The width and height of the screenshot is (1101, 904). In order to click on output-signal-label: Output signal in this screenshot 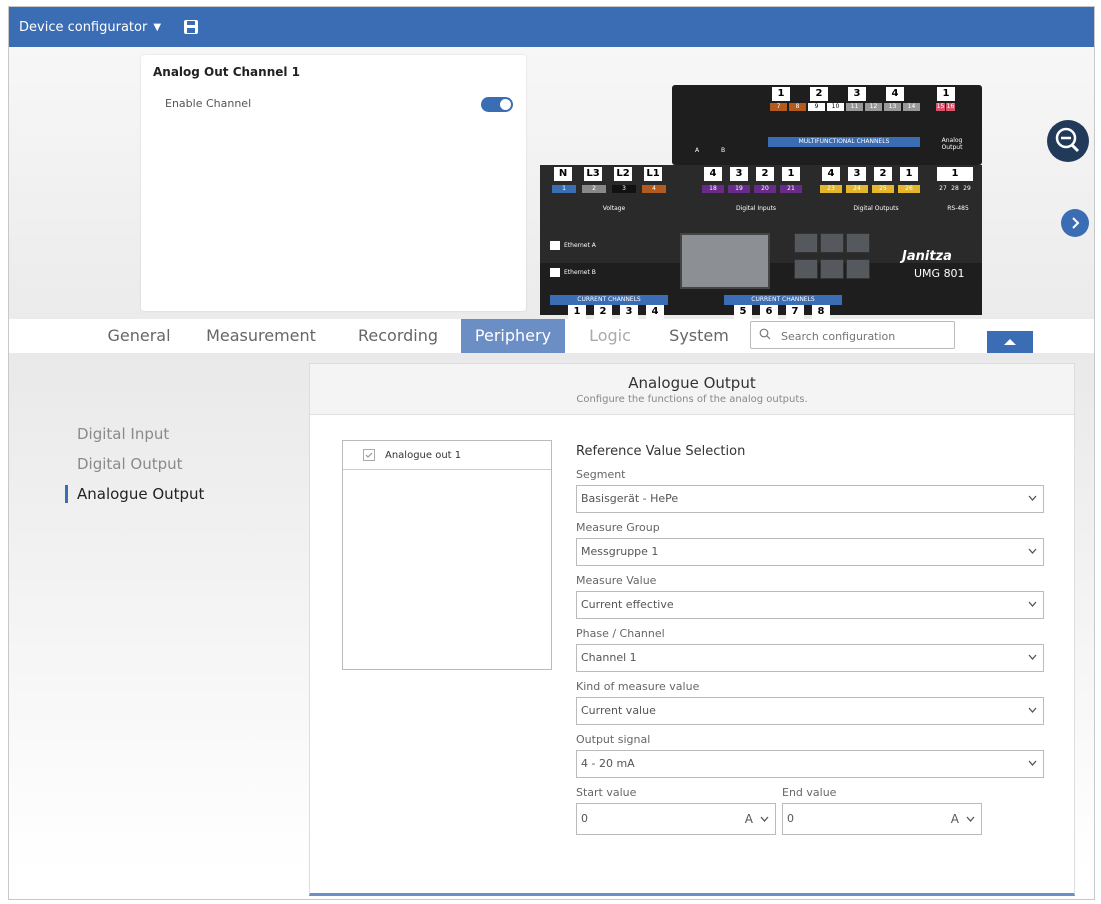, I will do `click(613, 739)`.